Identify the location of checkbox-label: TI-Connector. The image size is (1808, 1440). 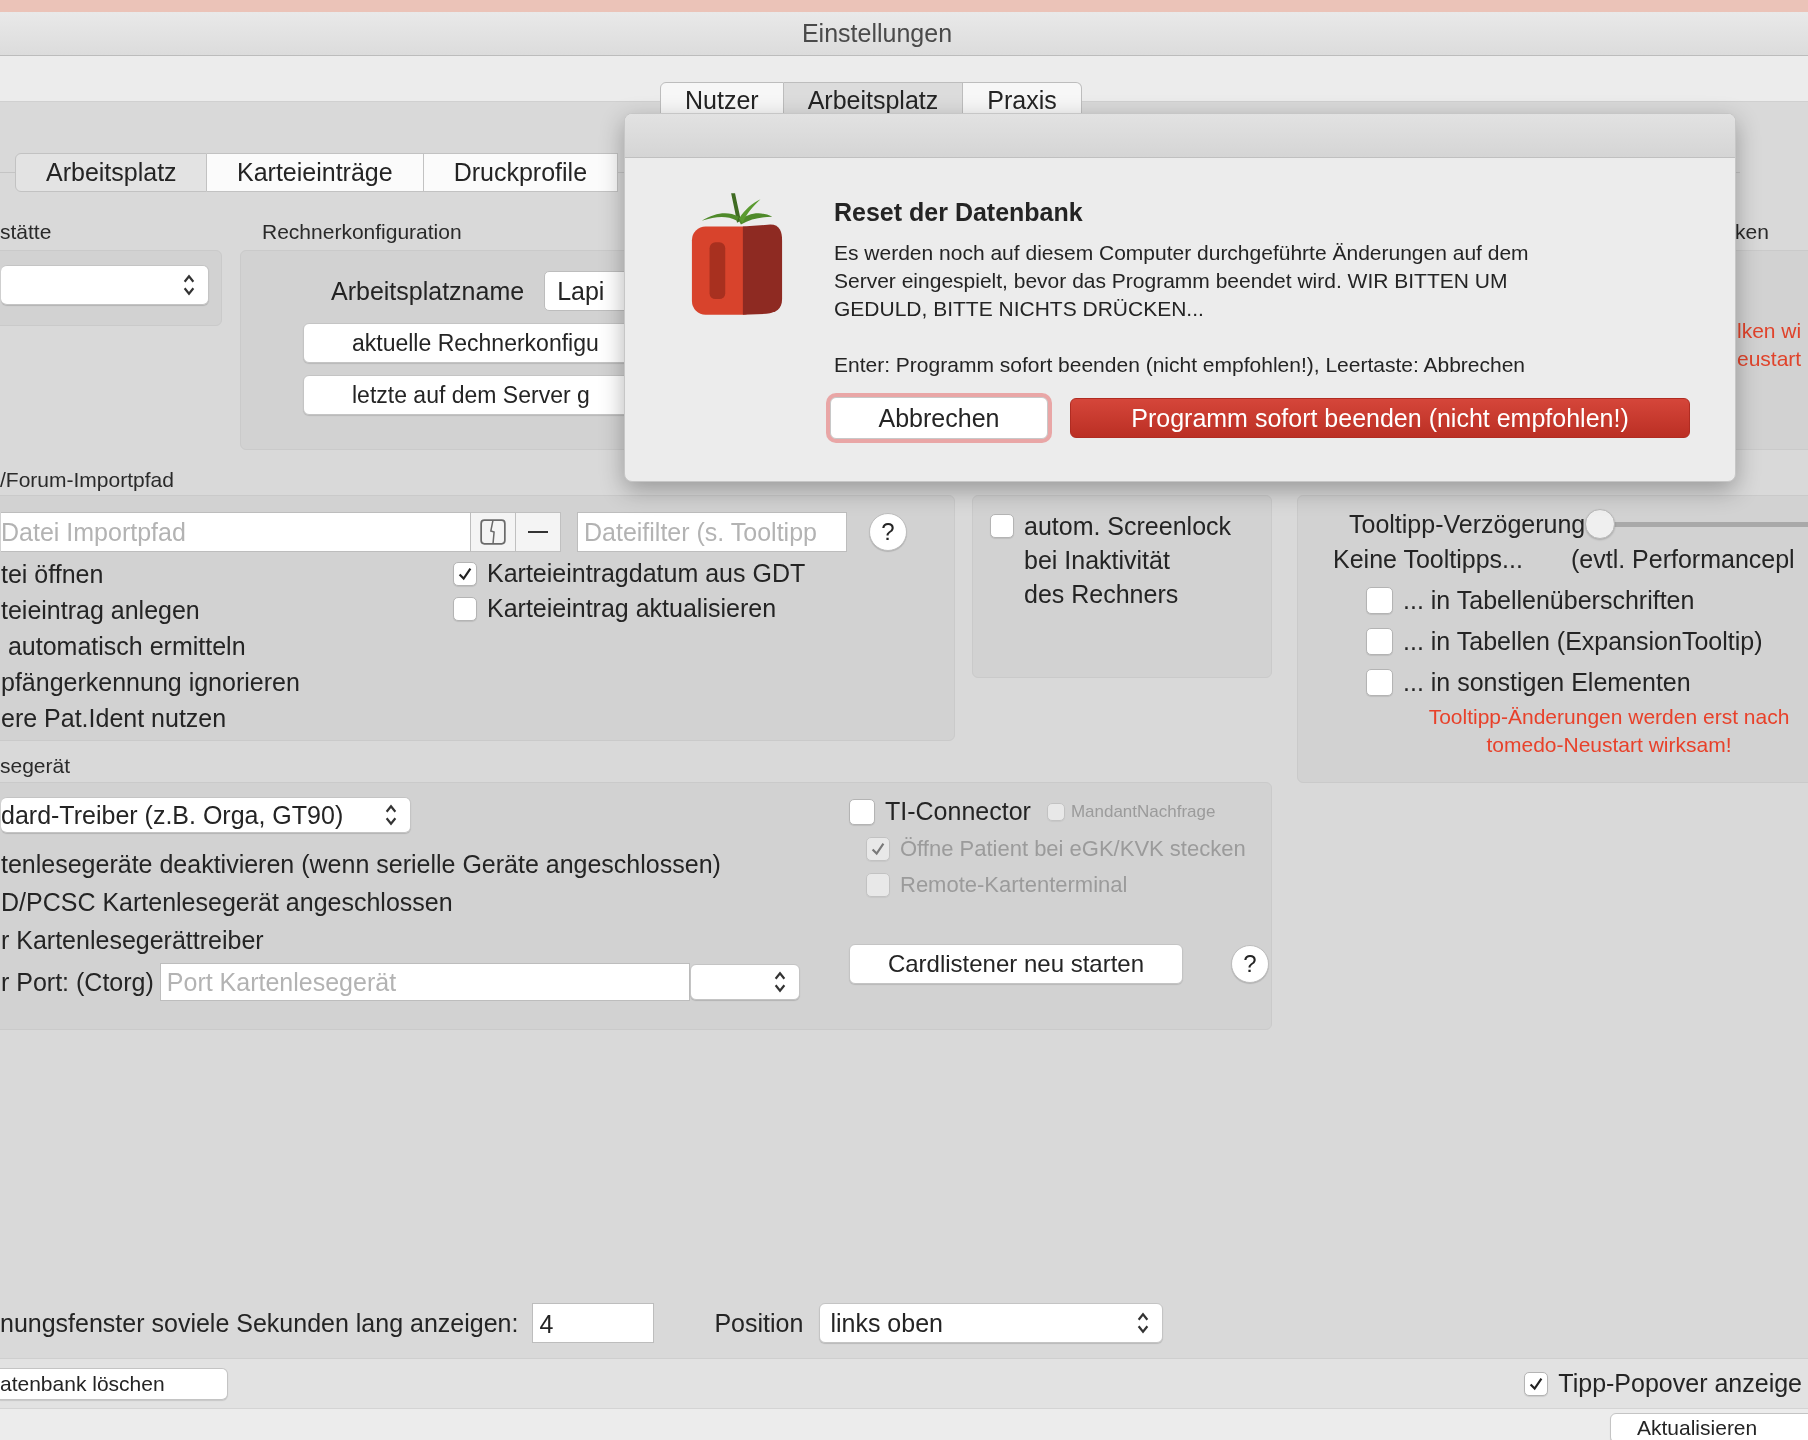
(958, 811).